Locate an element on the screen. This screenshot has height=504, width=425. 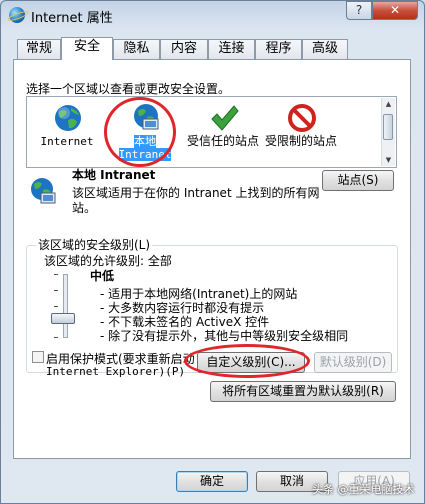
security-level-name: 中低 is located at coordinates (102, 276).